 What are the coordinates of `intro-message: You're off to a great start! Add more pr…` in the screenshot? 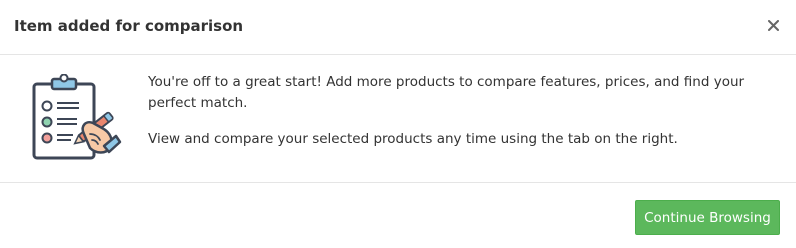 It's located at (446, 92).